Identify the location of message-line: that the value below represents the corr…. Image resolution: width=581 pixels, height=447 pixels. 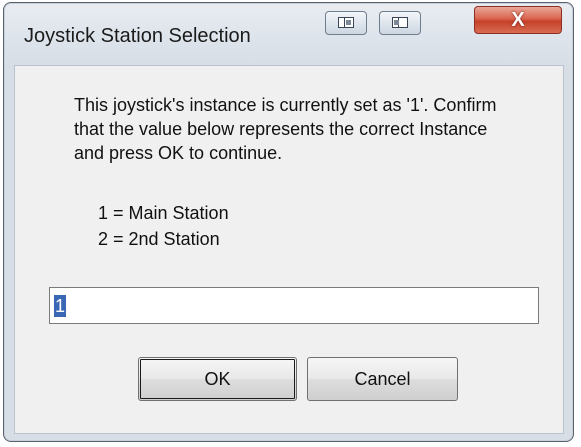
(281, 129).